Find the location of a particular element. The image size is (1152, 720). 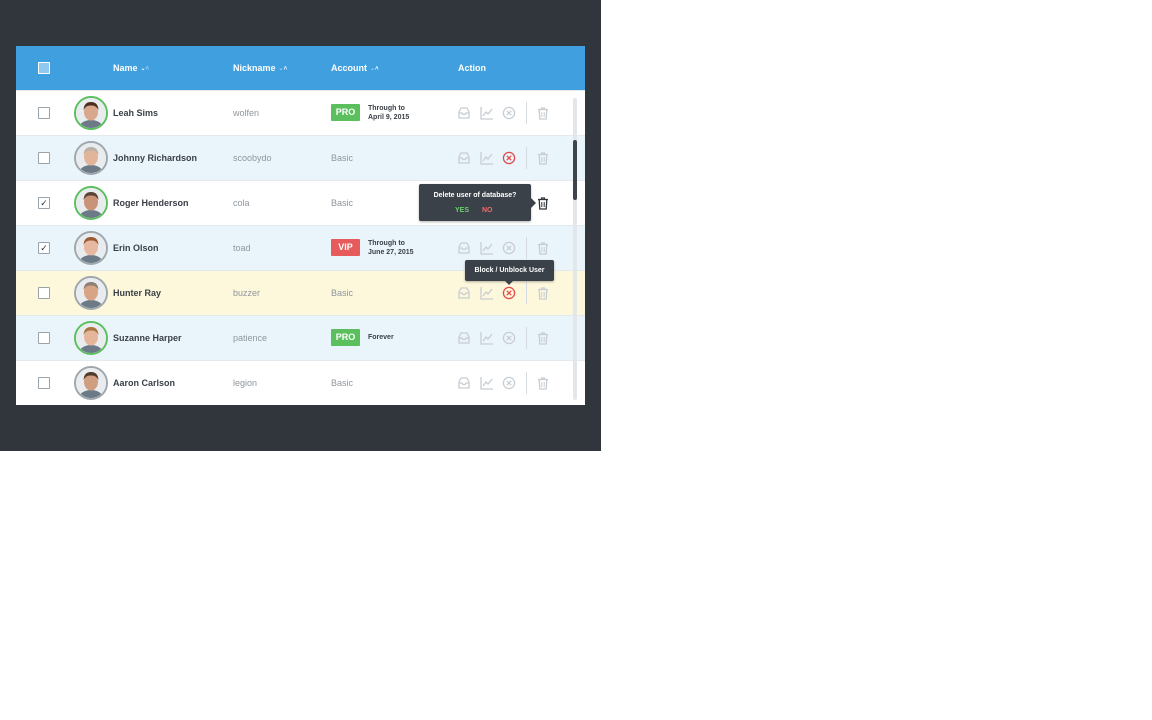

user-nickname: buzzer is located at coordinates (247, 293).